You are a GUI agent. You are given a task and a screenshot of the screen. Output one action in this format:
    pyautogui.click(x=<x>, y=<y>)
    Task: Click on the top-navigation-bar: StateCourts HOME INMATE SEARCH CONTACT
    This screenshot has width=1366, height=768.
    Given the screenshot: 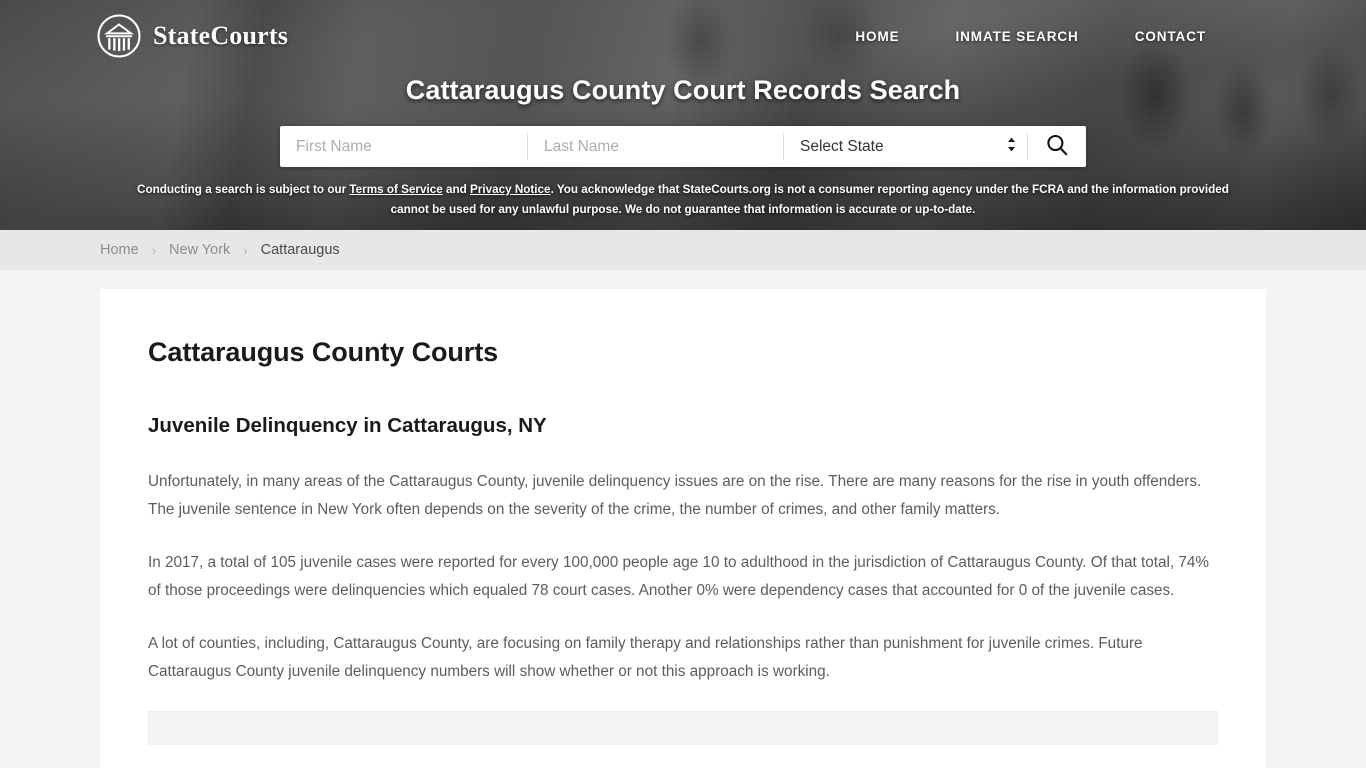 What is the action you would take?
    pyautogui.click(x=683, y=36)
    